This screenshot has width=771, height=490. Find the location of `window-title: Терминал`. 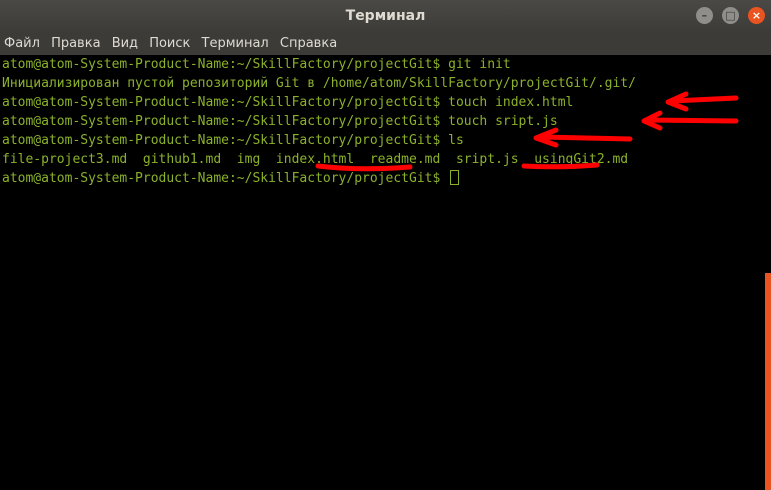

window-title: Терминал is located at coordinates (385, 16).